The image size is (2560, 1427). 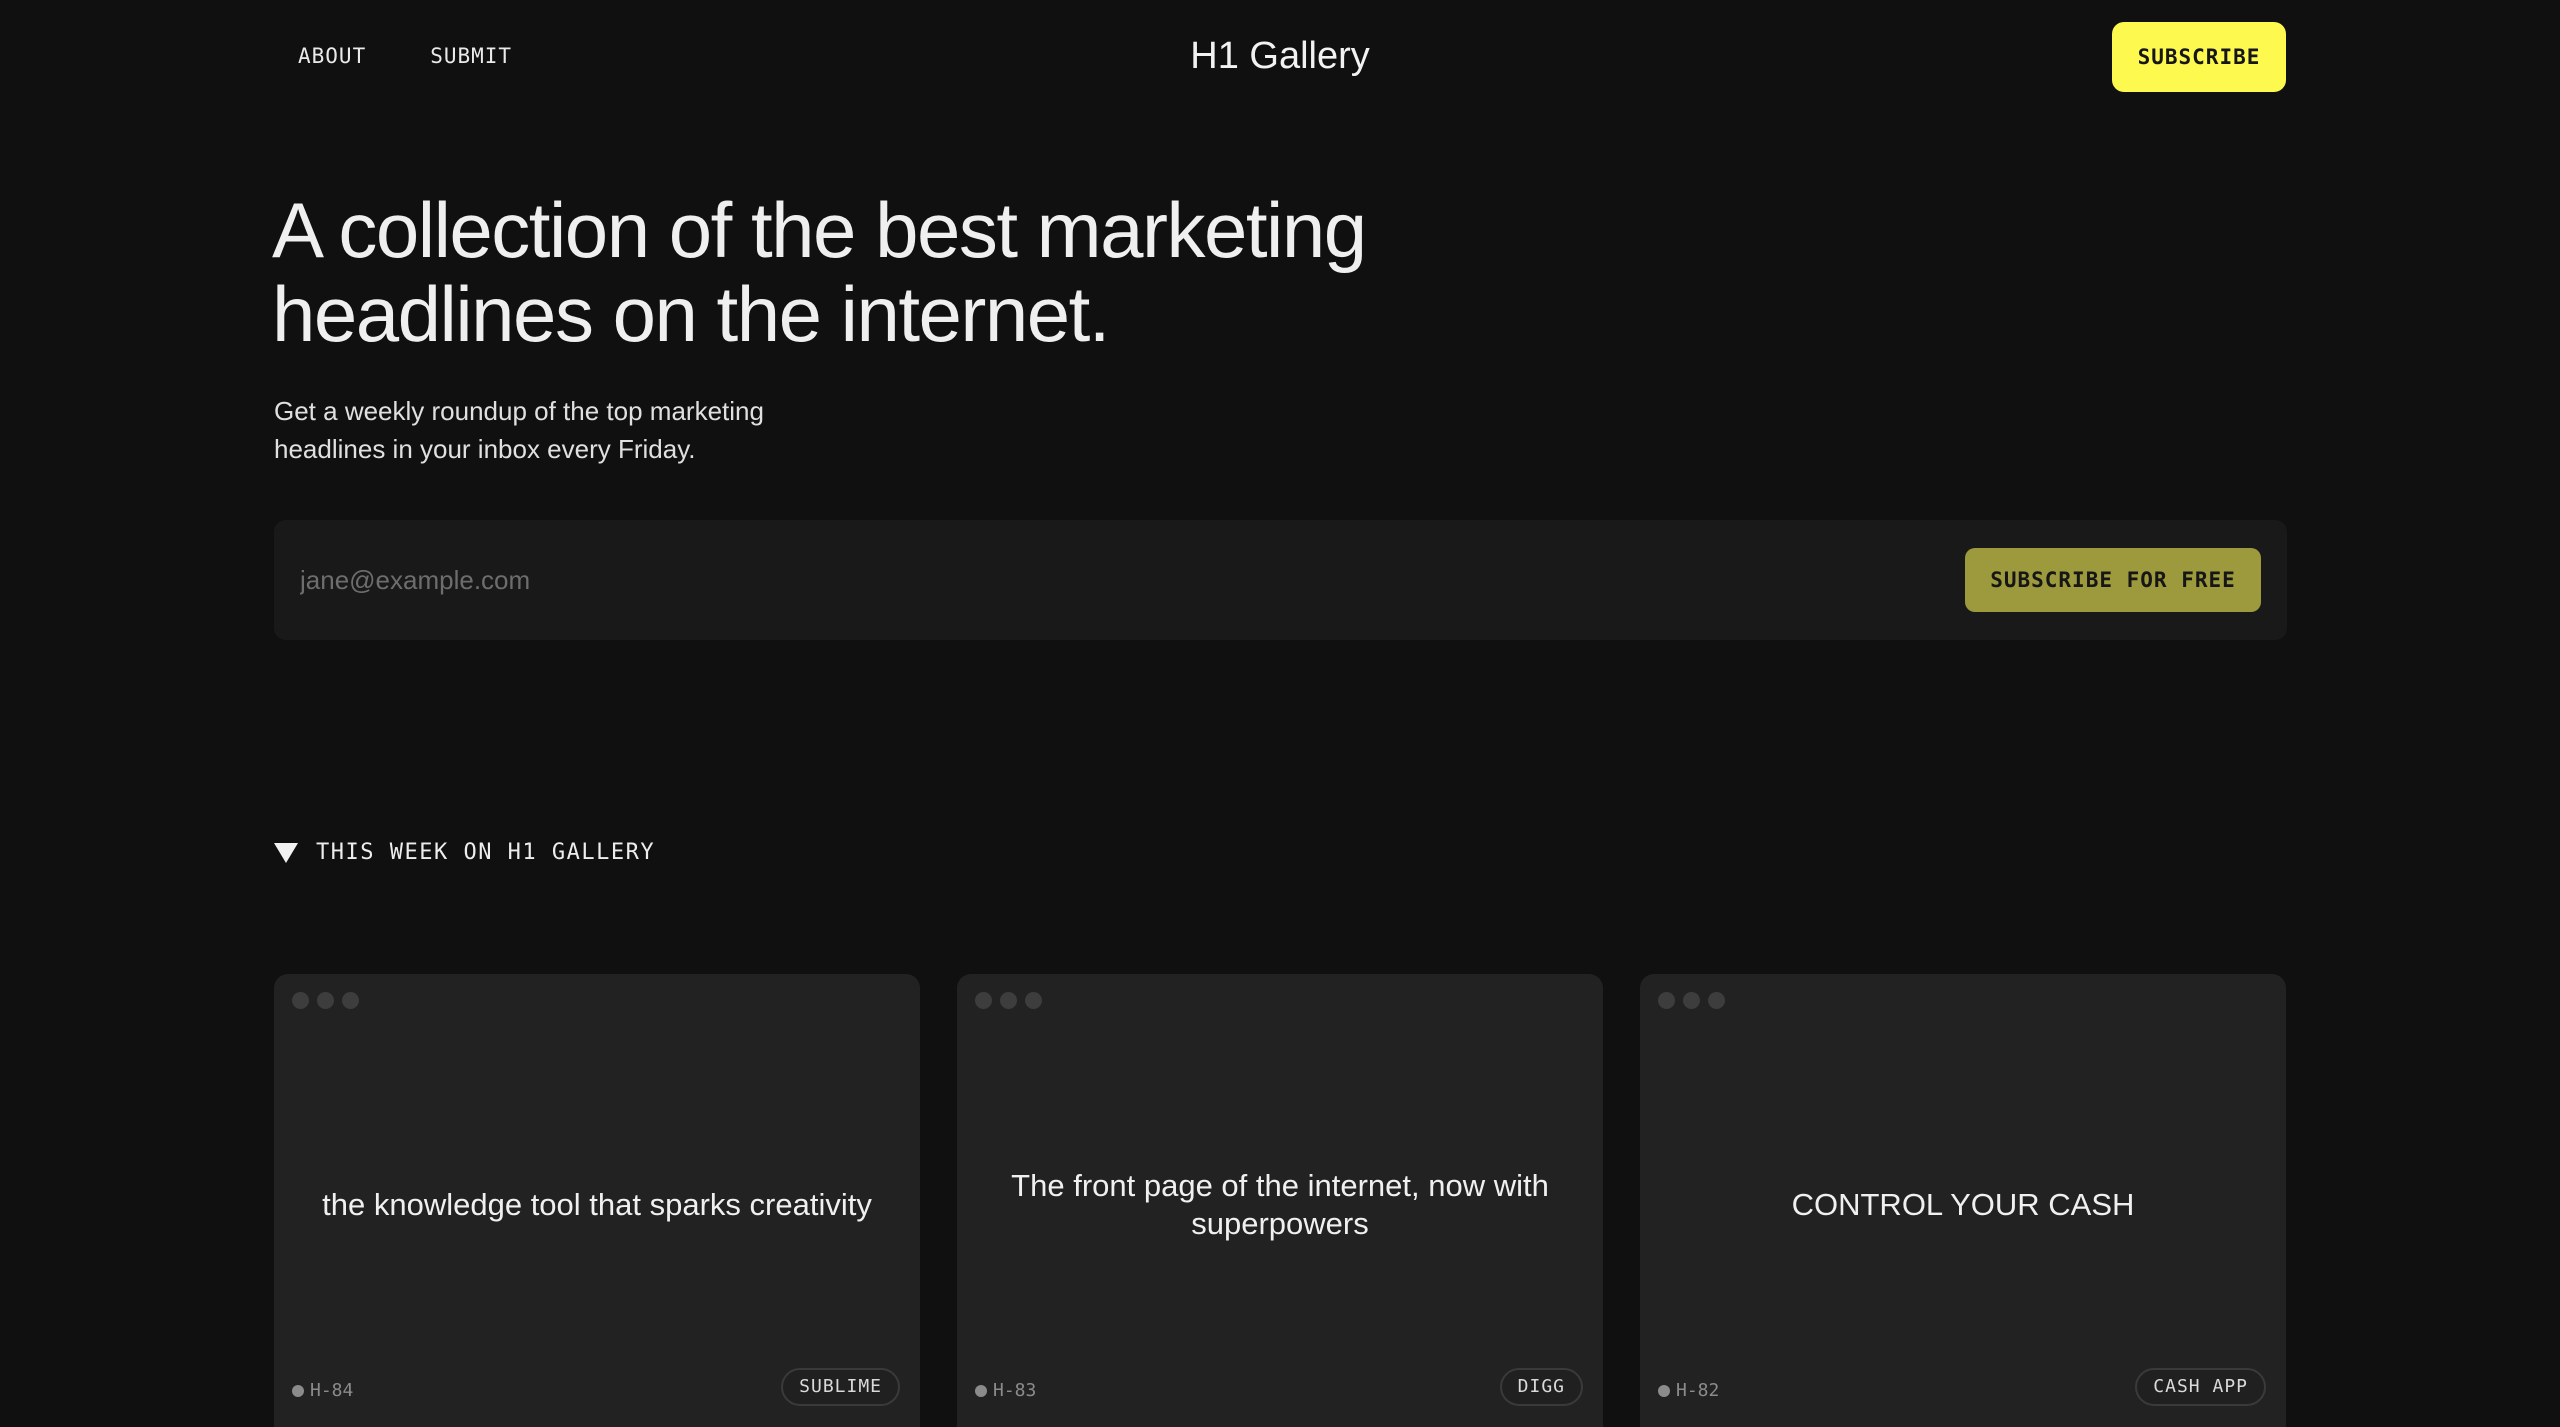 I want to click on section-label: THIS WEEK ON H1 GALLERY, so click(x=486, y=852).